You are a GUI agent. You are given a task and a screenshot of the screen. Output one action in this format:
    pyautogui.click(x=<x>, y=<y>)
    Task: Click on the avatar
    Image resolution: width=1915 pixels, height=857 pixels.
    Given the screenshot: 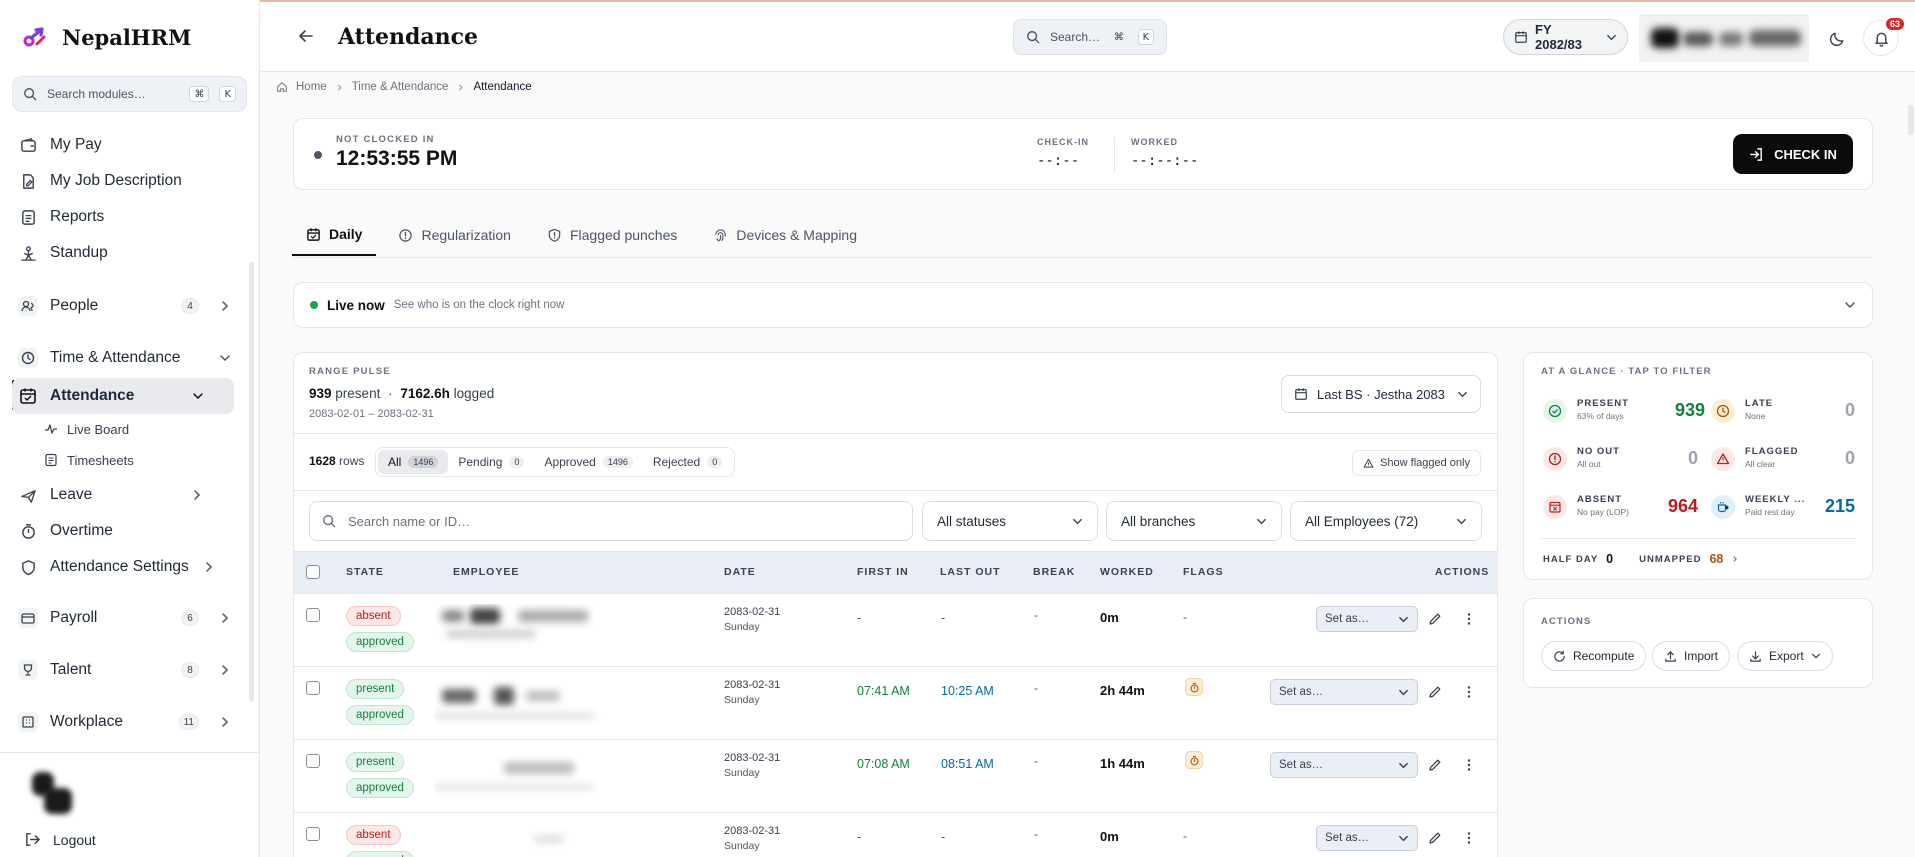 What is the action you would take?
    pyautogui.click(x=52, y=795)
    